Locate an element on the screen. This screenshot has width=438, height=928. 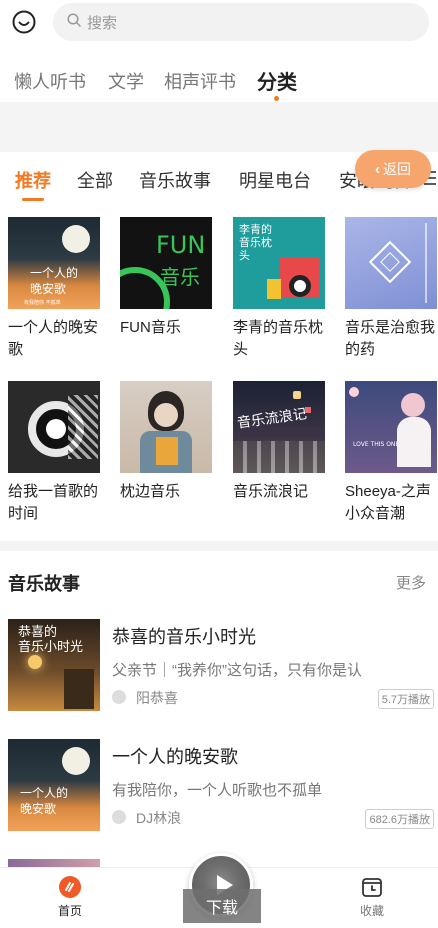
album-title: 一个人的晚安歌 is located at coordinates (53, 338).